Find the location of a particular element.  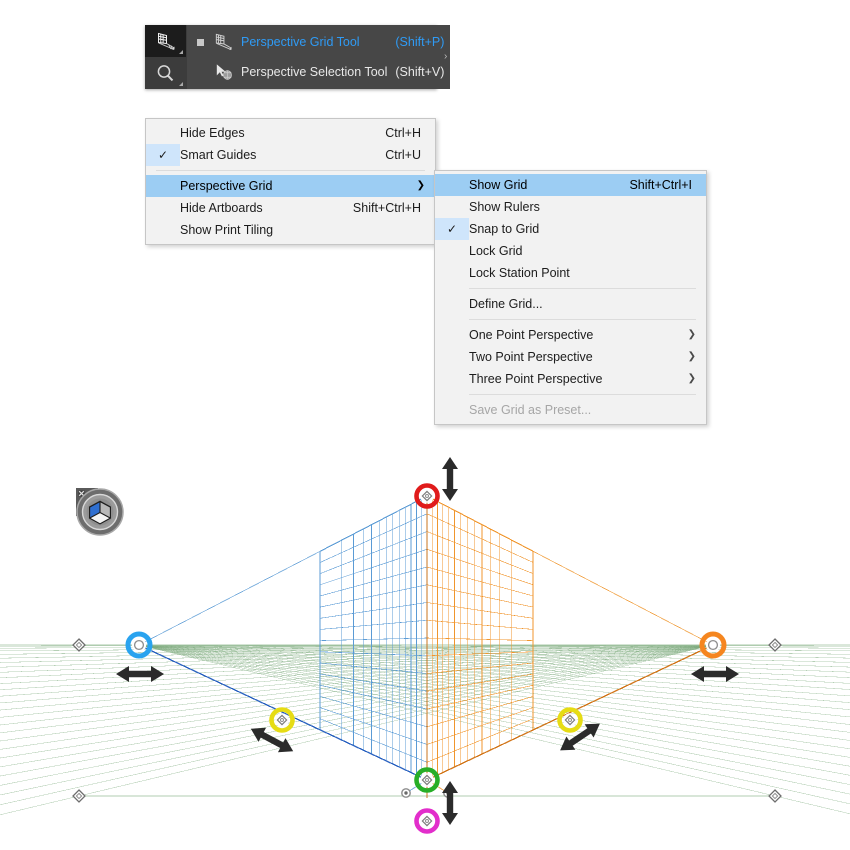

menu-item-hide-artboards: Hide Artboards Shift+Ctrl+H is located at coordinates (290, 208).